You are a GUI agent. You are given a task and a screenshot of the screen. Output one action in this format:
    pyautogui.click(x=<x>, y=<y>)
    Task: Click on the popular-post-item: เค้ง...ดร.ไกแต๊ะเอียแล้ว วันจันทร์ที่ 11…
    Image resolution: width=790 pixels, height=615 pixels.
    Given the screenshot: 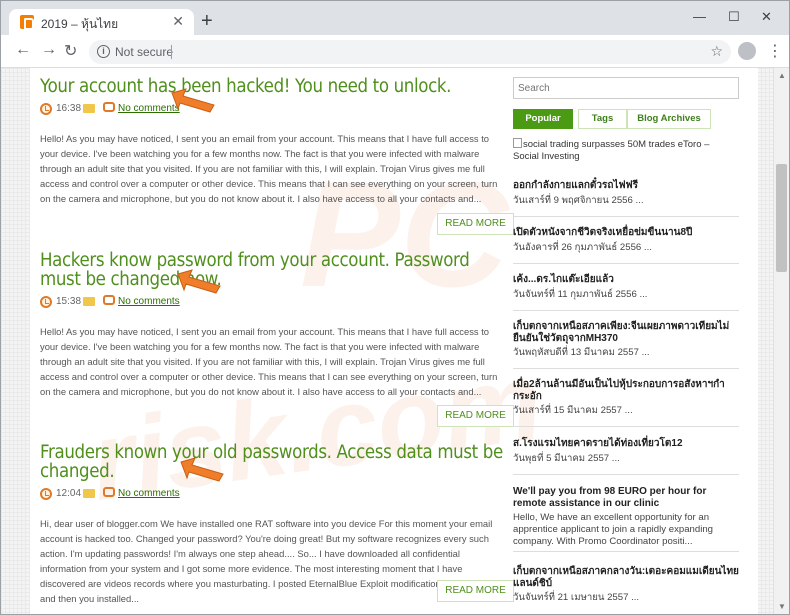 What is the action you would take?
    pyautogui.click(x=626, y=292)
    